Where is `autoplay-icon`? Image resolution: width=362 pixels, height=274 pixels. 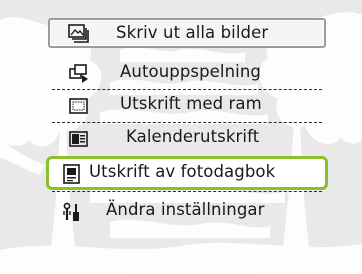 autoplay-icon is located at coordinates (79, 74).